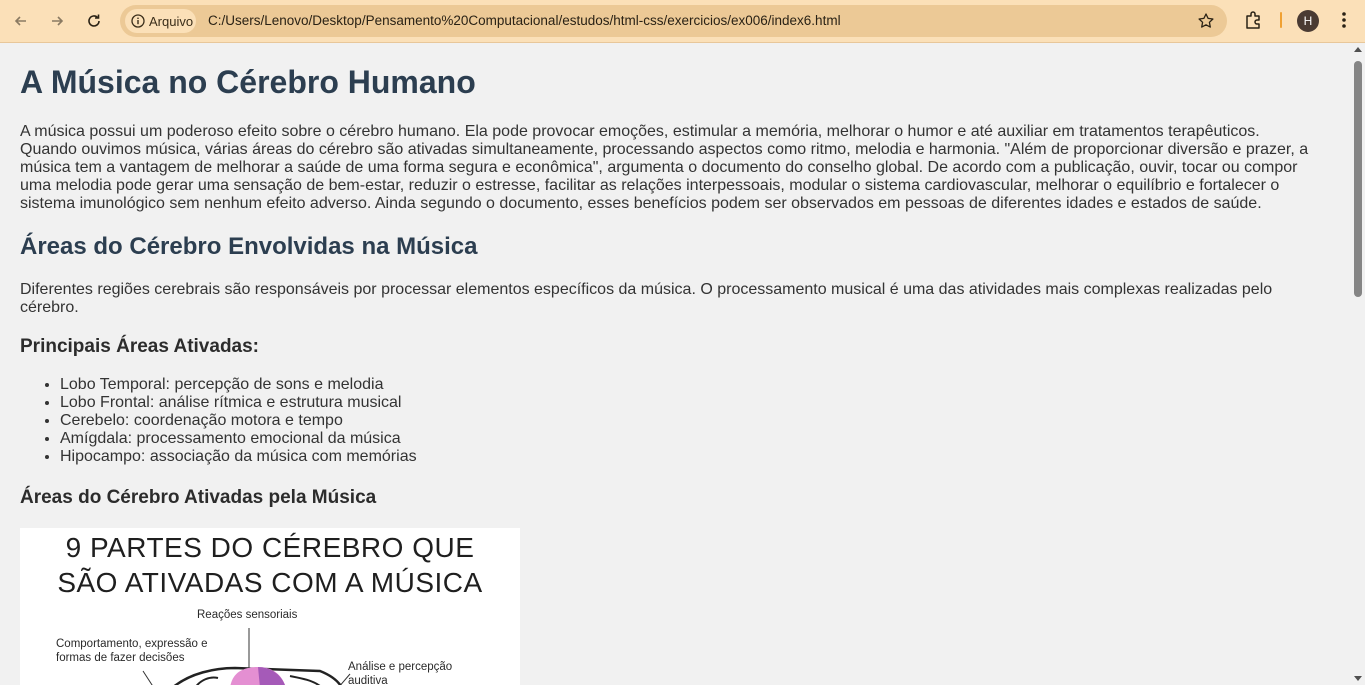 Image resolution: width=1365 pixels, height=685 pixels. What do you see at coordinates (1308, 21) in the screenshot?
I see `profile-avatar: H` at bounding box center [1308, 21].